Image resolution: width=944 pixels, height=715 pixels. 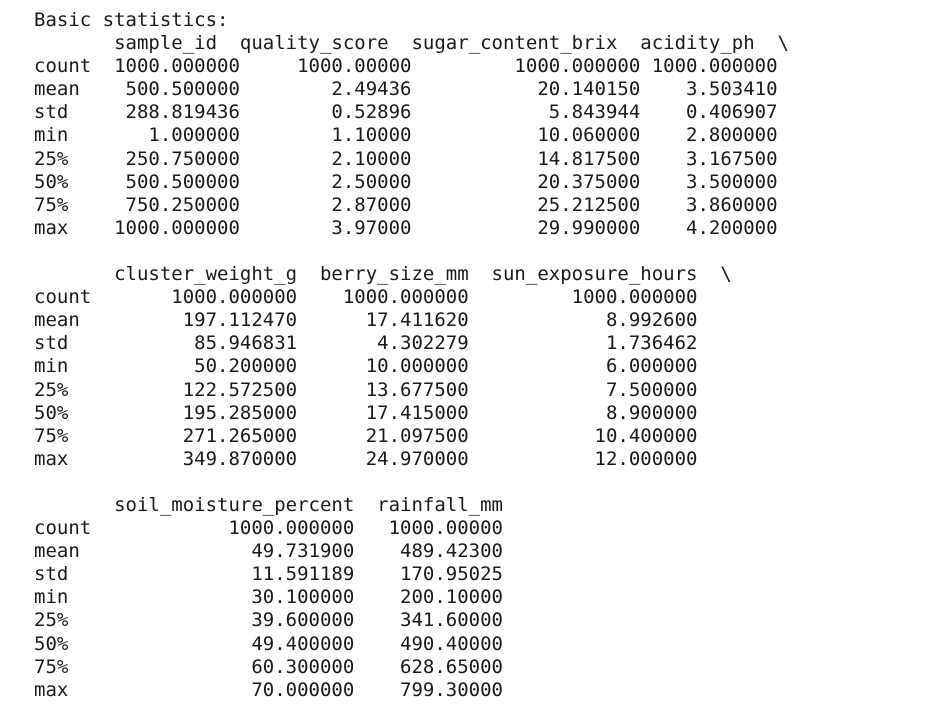 I want to click on table-row: max 349.870000 24.970000 12.000000, so click(x=366, y=458).